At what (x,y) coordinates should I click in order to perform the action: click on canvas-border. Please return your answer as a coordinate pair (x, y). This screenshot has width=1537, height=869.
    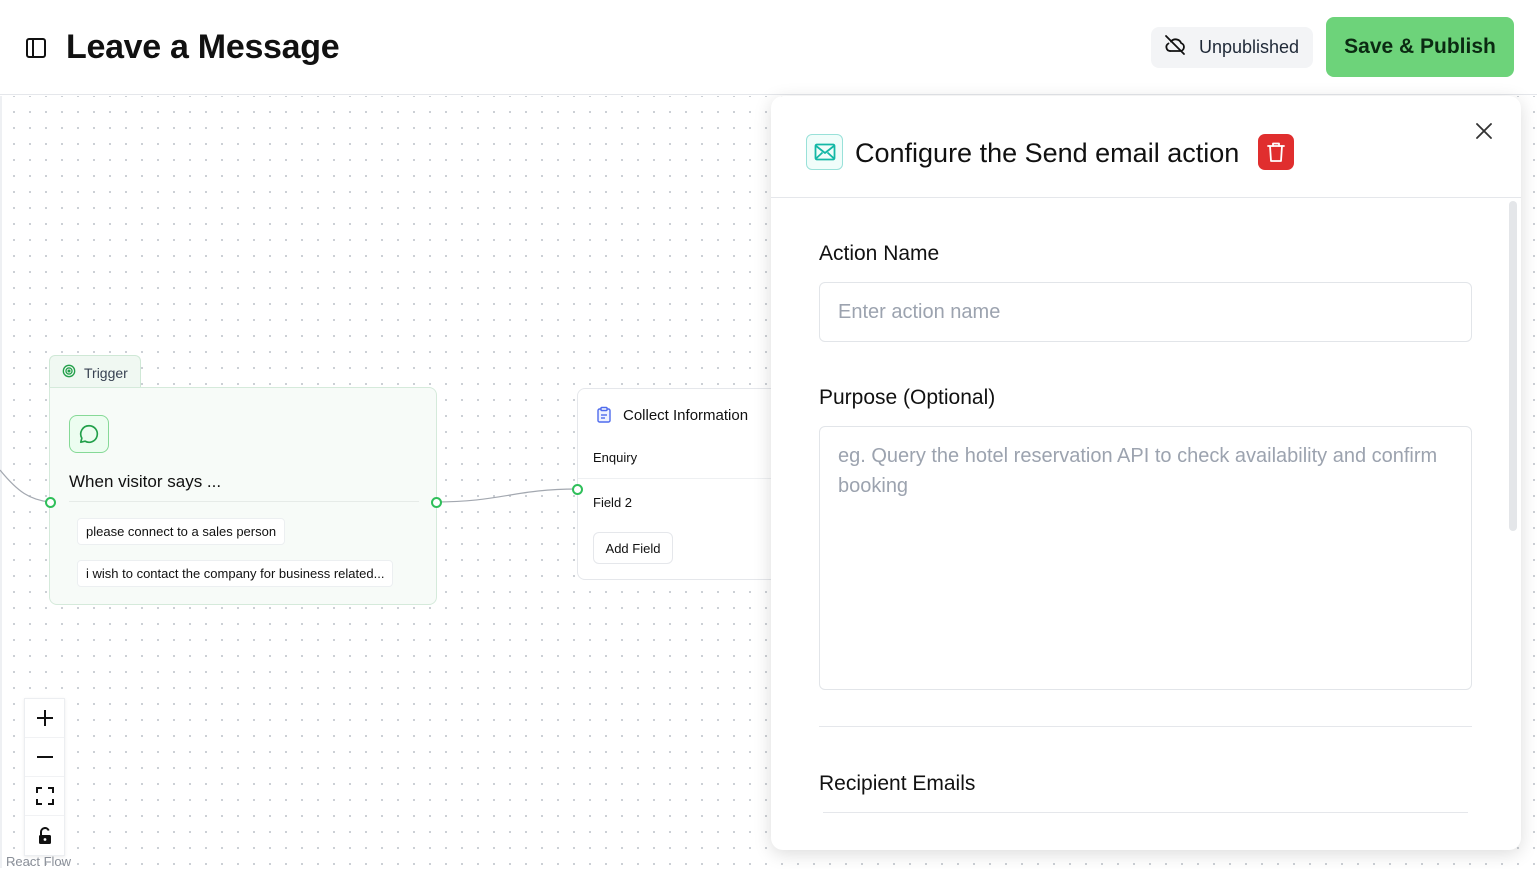
    Looking at the image, I should click on (1, 482).